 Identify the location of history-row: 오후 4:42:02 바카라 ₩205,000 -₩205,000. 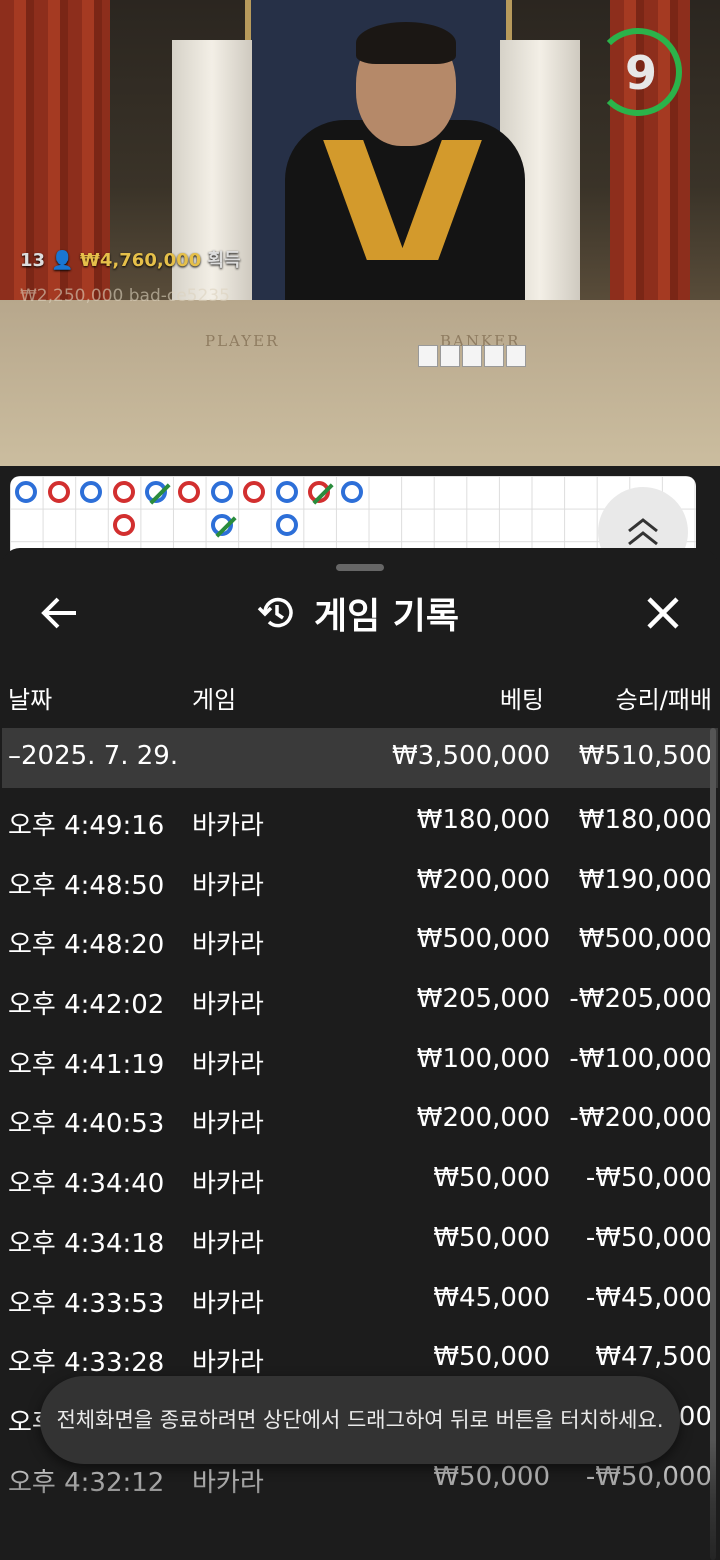
(360, 997).